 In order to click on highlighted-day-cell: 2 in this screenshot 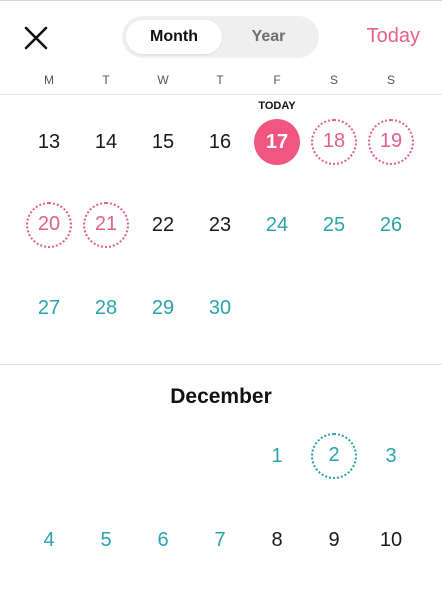, I will do `click(334, 456)`.